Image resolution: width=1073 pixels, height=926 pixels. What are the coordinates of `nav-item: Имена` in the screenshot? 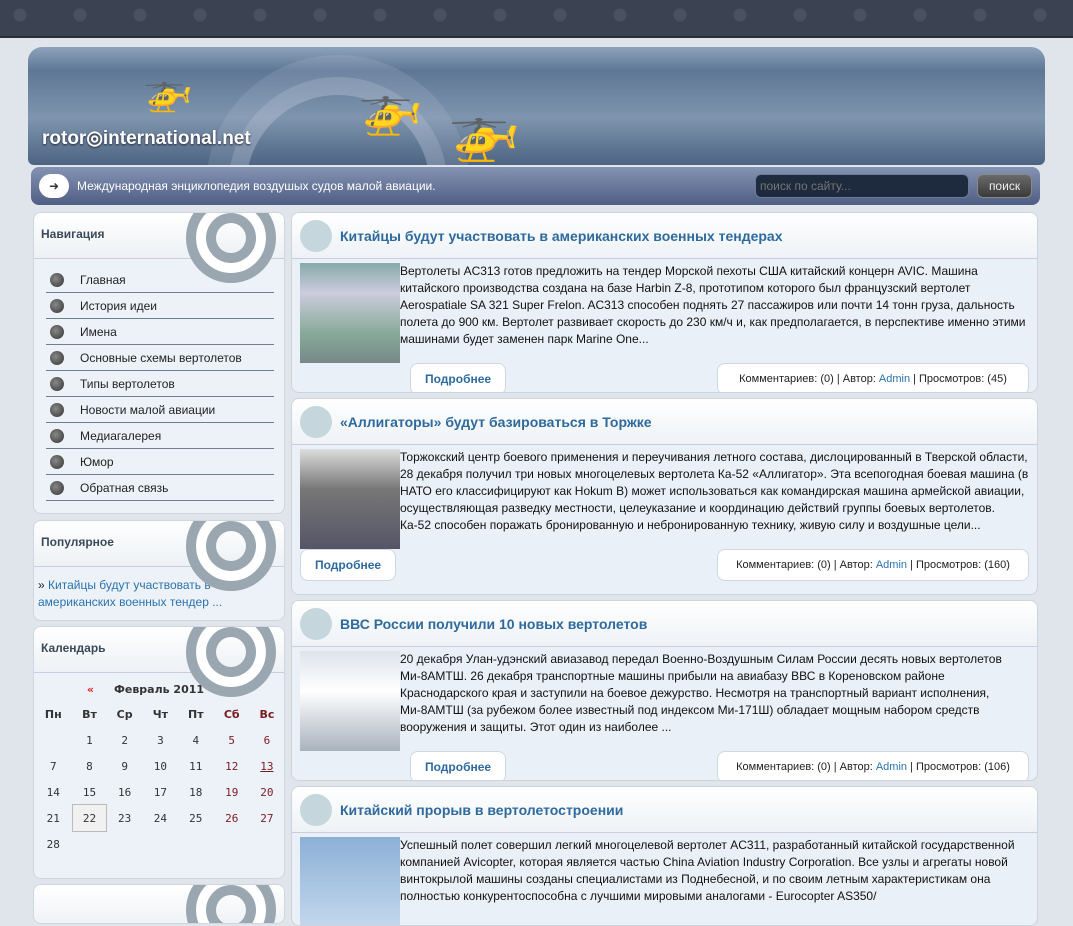 It's located at (160, 332).